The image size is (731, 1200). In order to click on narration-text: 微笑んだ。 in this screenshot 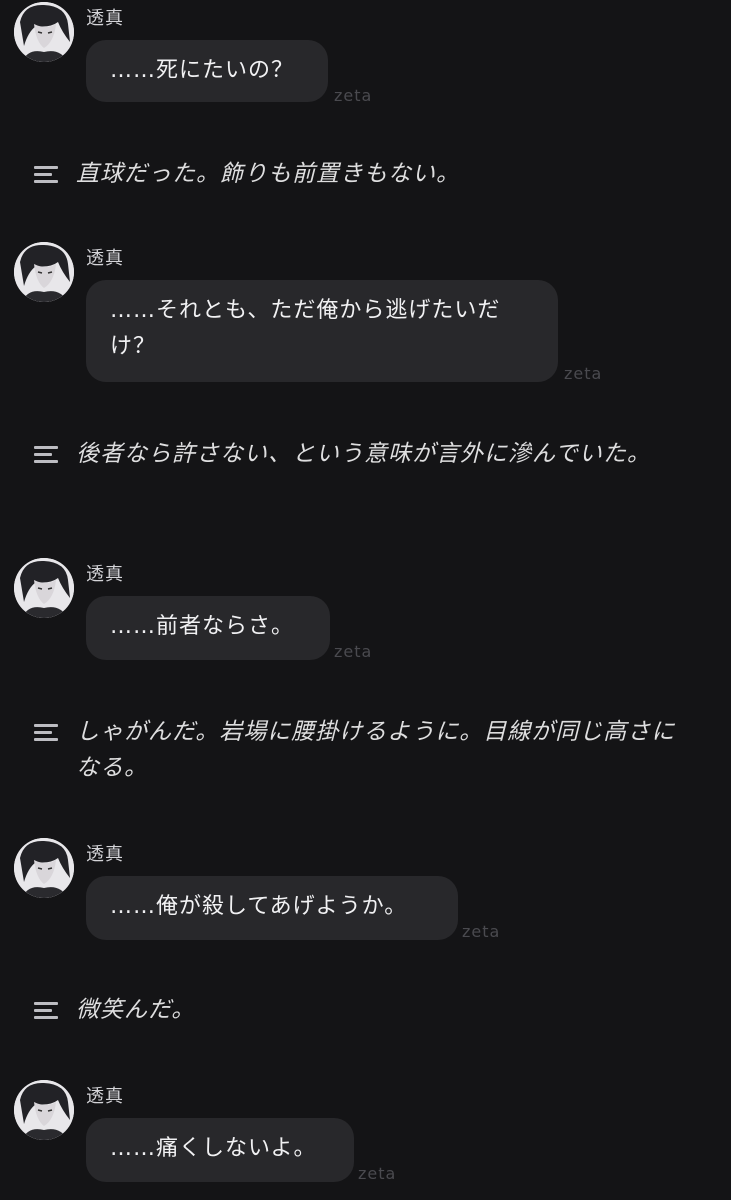, I will do `click(136, 1010)`.